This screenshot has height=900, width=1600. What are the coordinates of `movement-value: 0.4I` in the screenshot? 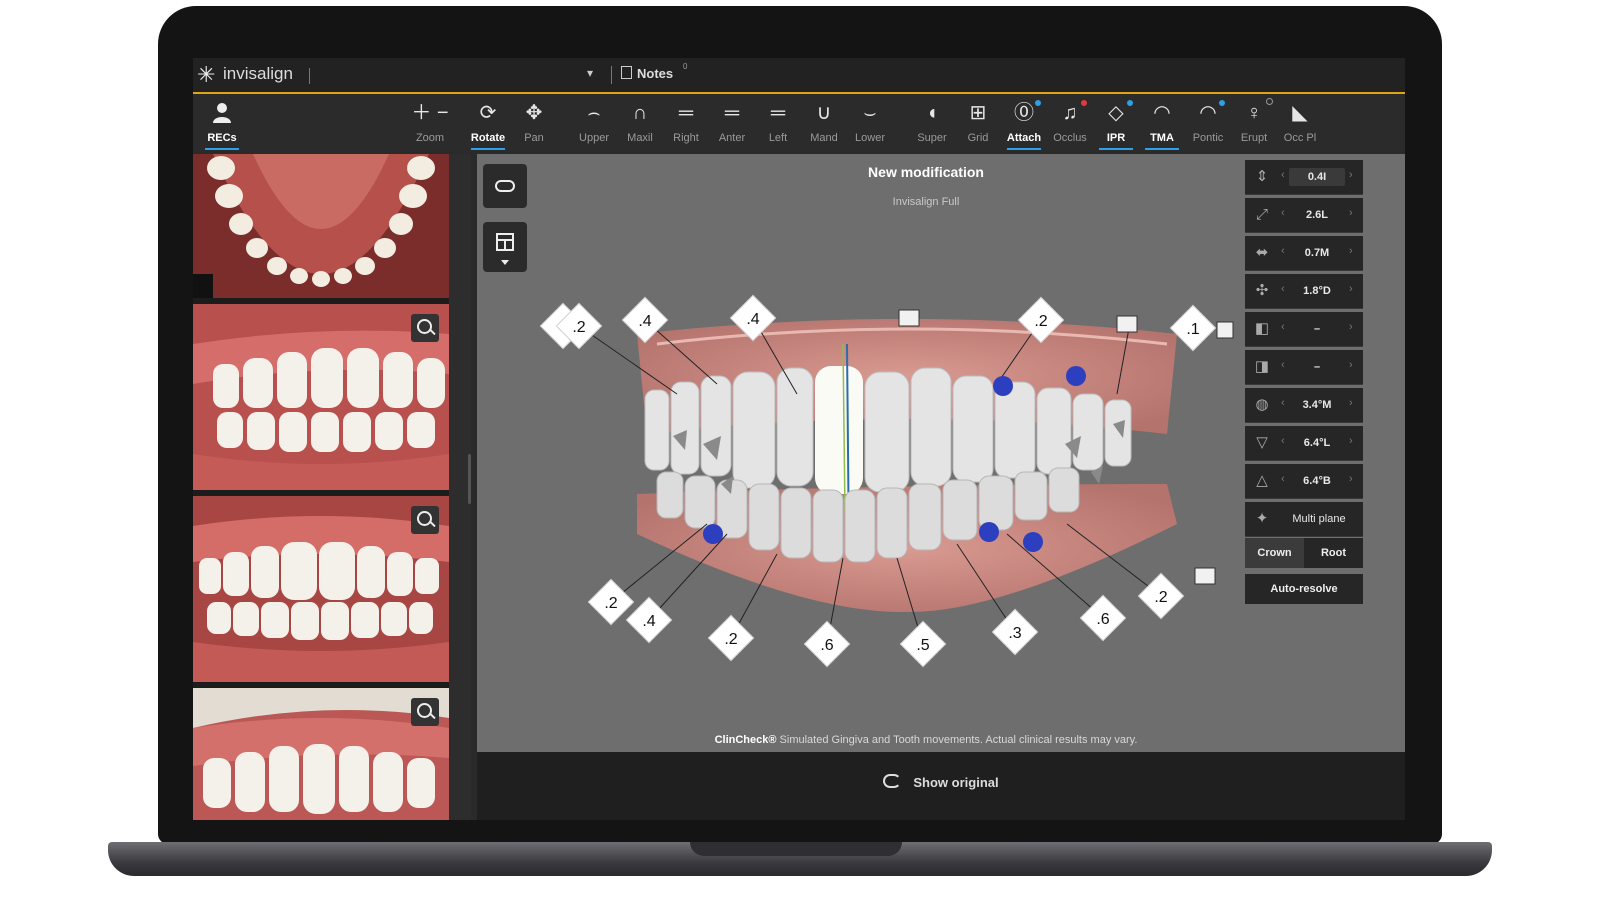 It's located at (1317, 177).